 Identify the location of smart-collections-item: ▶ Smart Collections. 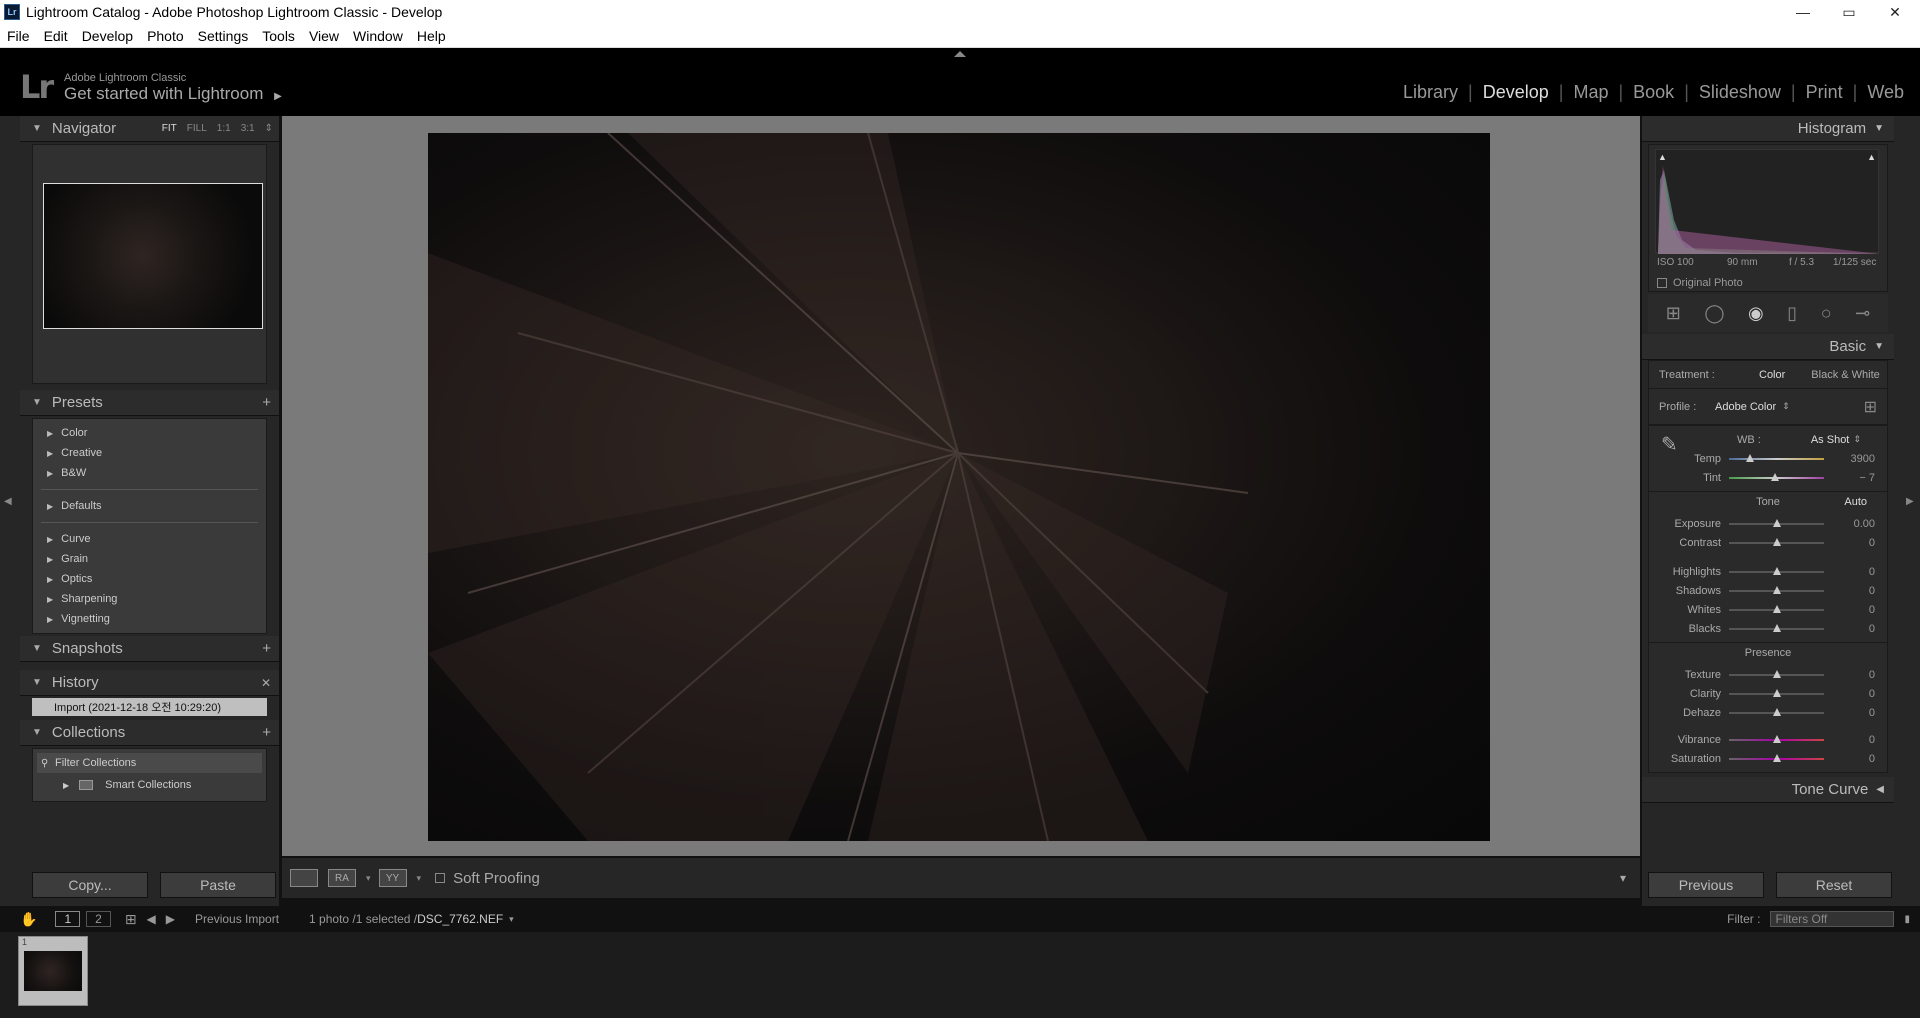
(149, 785).